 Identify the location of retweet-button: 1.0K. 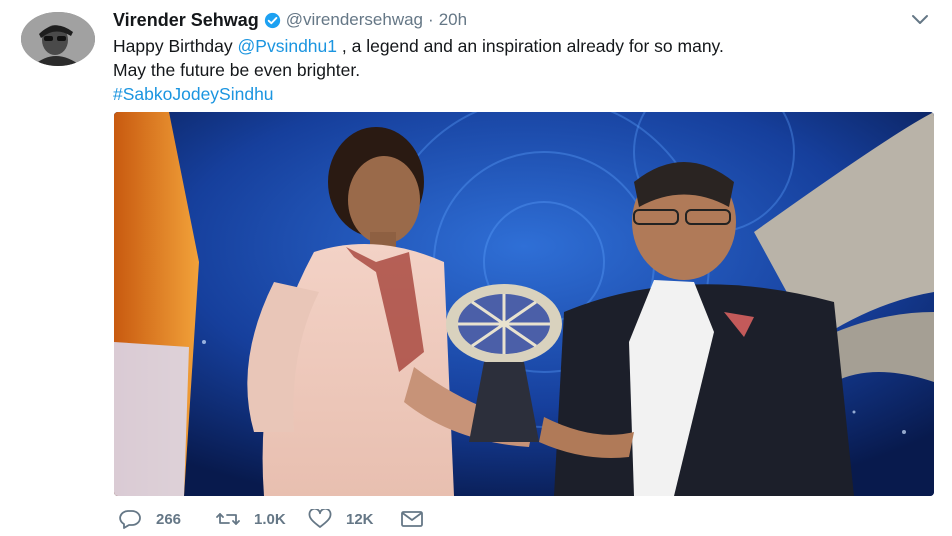
(262, 519).